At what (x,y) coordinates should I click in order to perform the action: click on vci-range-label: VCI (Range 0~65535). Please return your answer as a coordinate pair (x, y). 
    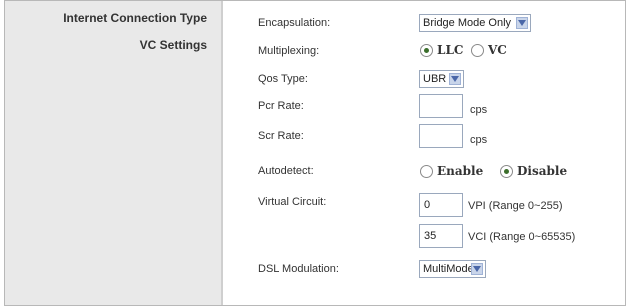
    Looking at the image, I should click on (522, 237).